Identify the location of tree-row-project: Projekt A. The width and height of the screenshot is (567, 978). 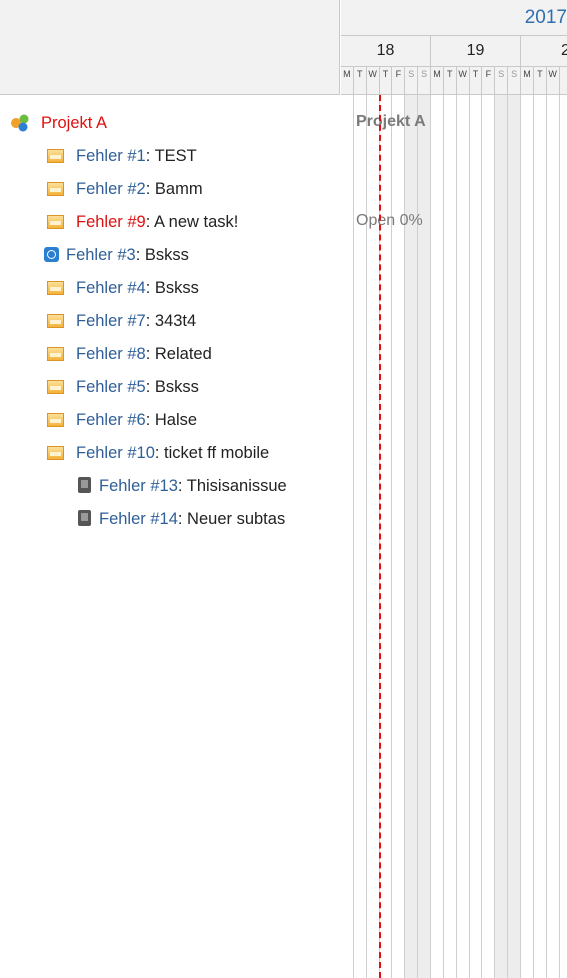
(170, 123).